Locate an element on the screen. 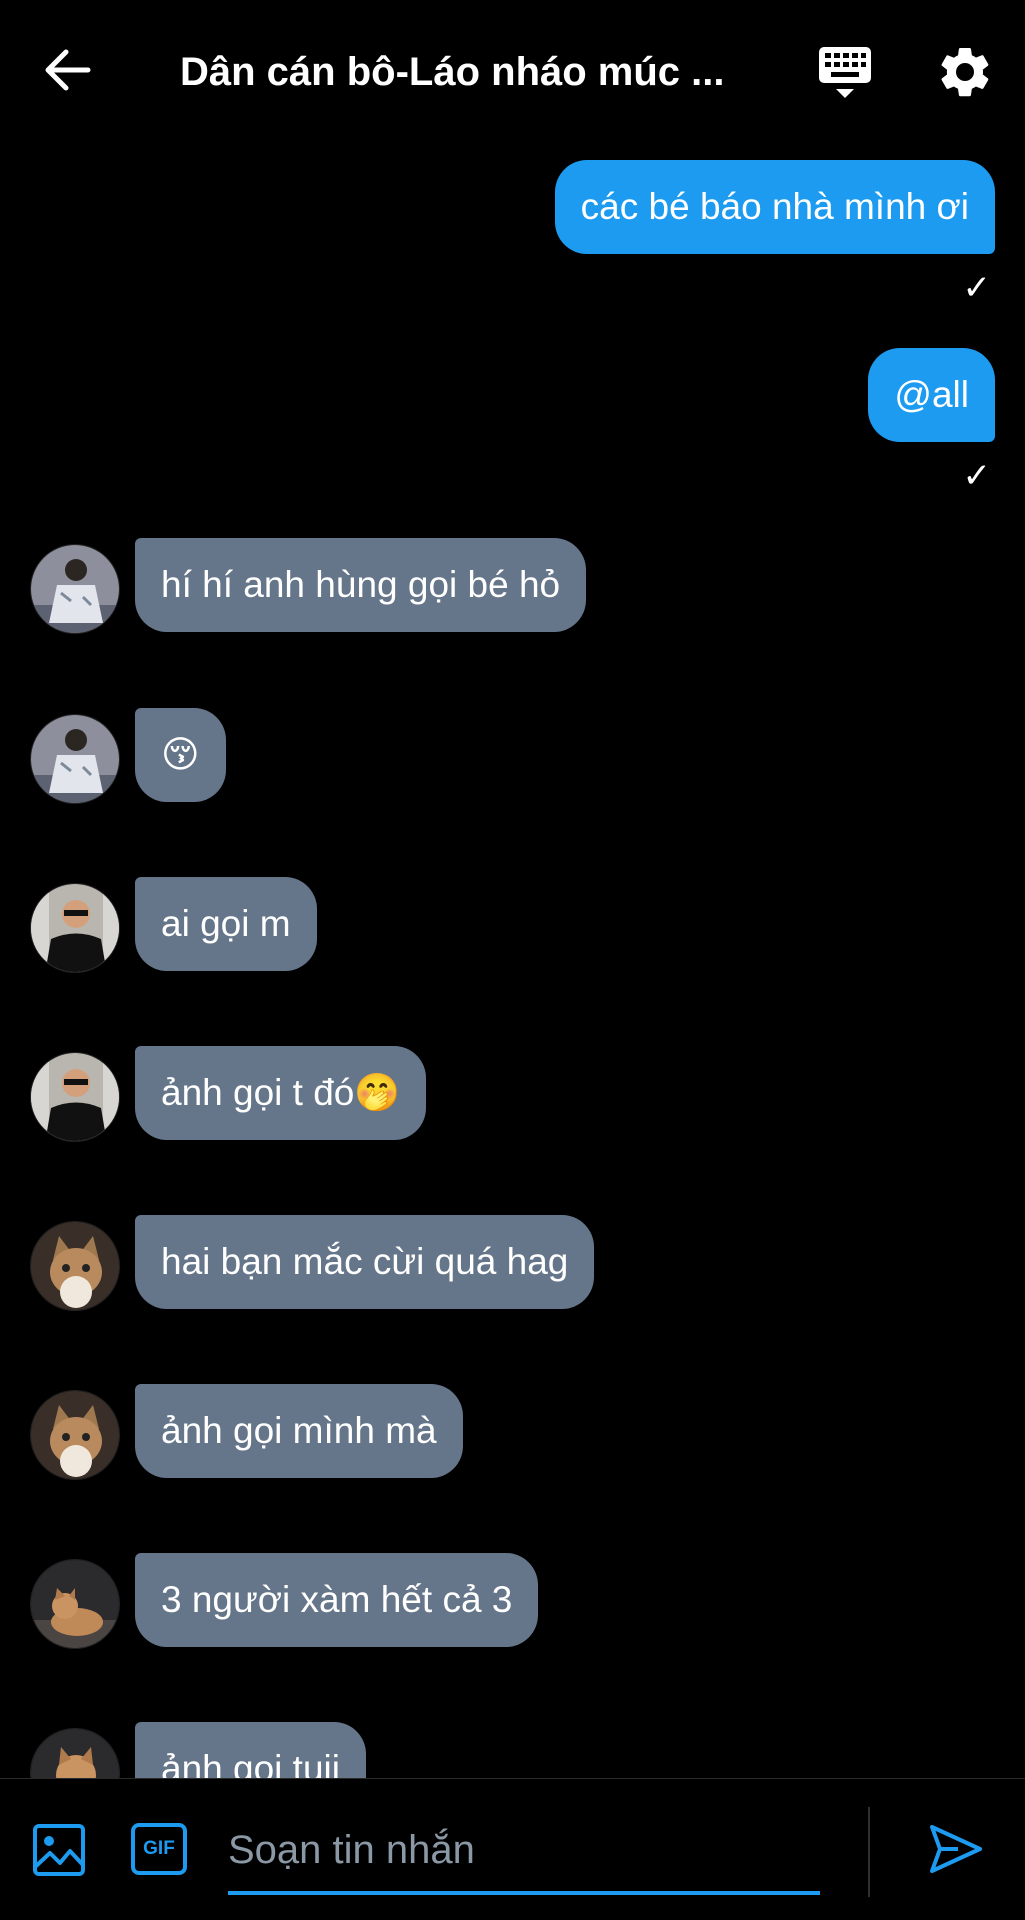 This screenshot has height=1920, width=1025. keyboard-icon is located at coordinates (845, 72).